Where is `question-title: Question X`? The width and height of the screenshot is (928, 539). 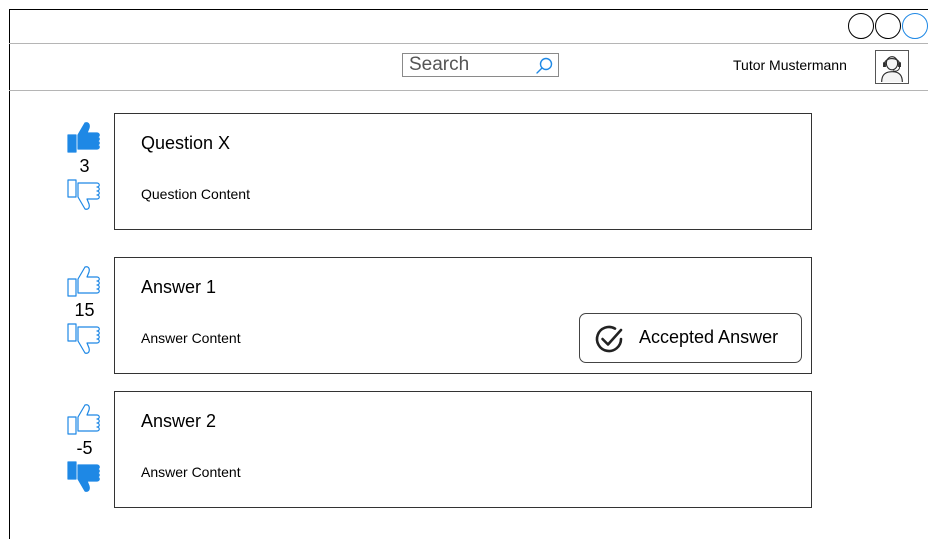
question-title: Question X is located at coordinates (186, 143).